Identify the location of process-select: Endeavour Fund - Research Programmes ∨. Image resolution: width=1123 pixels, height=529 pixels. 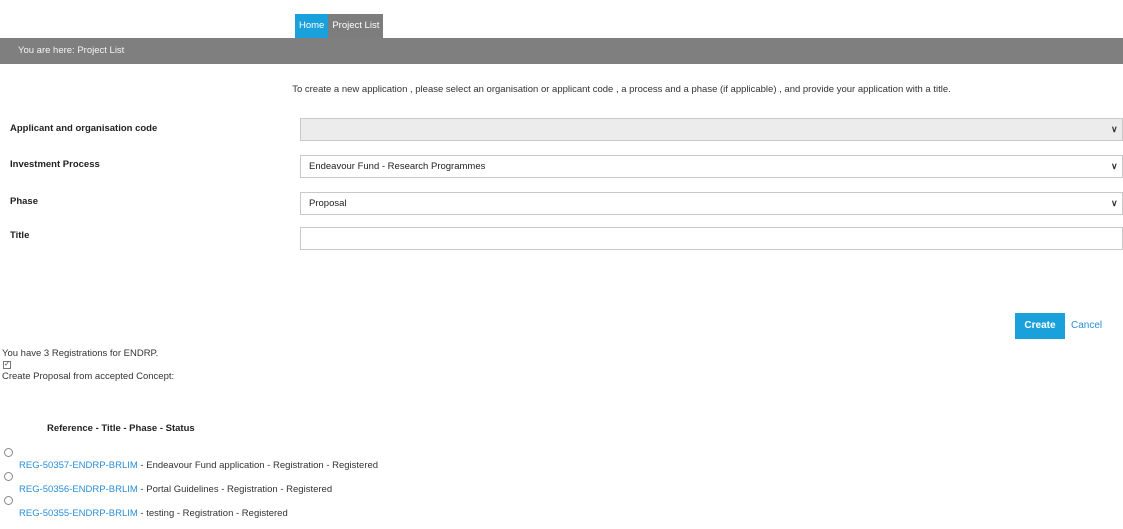
(711, 166).